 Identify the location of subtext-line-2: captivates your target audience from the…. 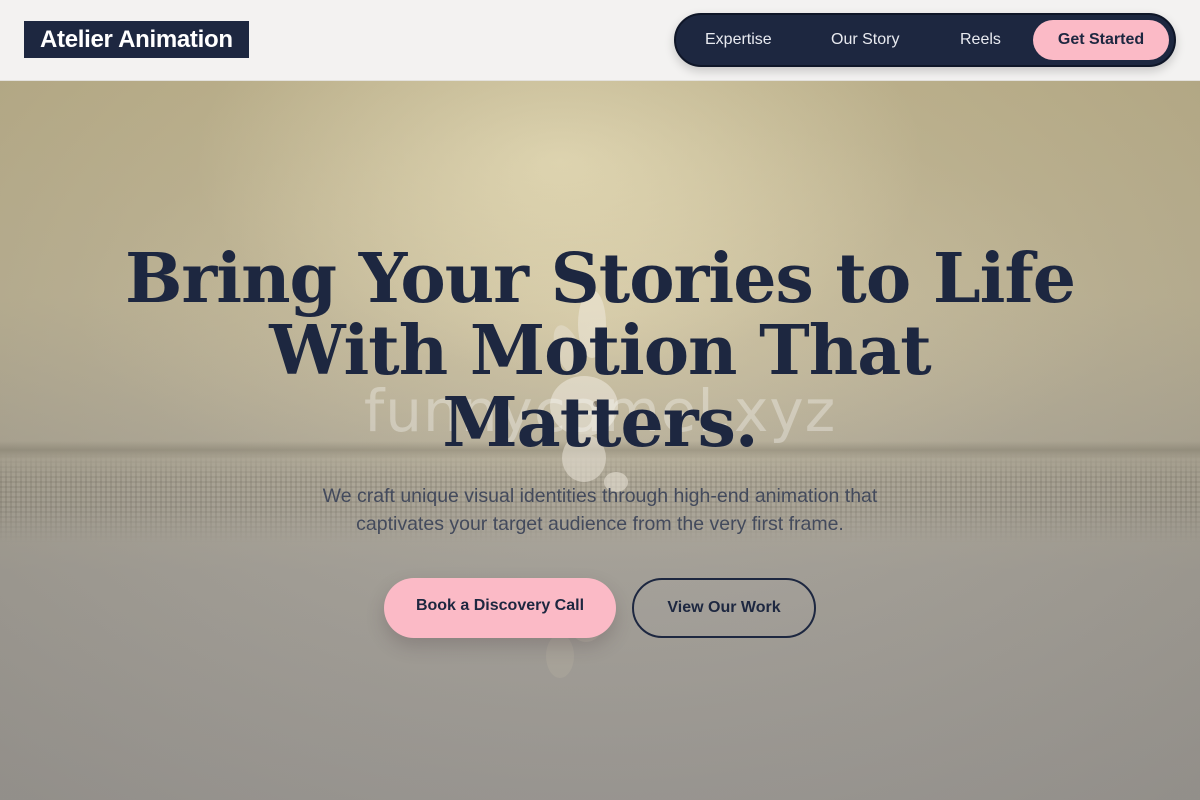
(600, 524).